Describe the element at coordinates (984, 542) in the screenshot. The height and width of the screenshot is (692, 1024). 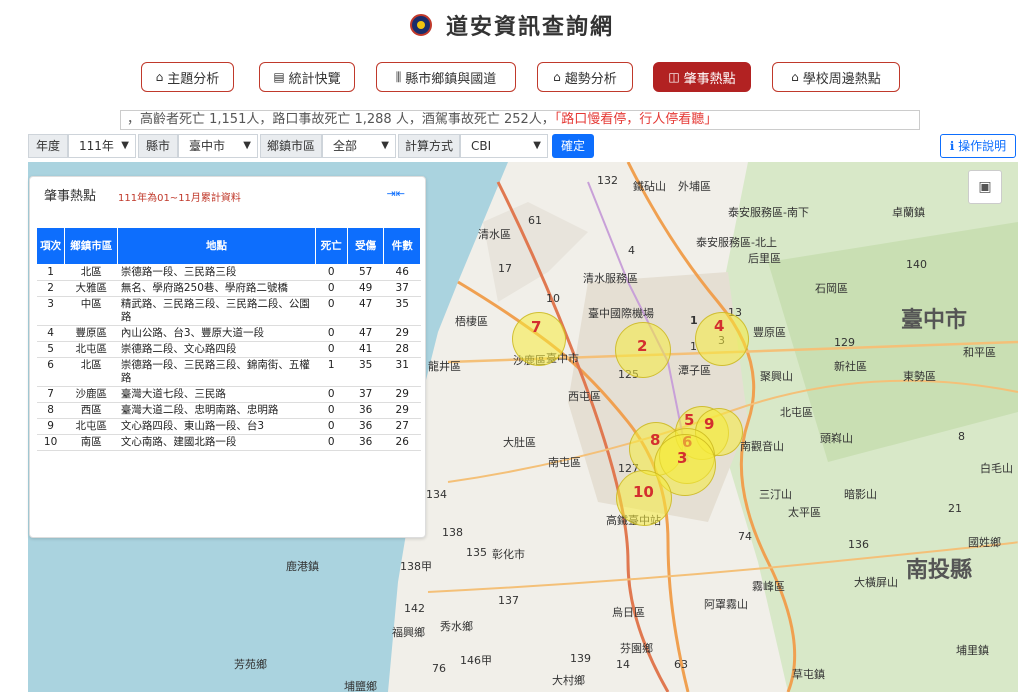
I see `place-label: 國姓鄉` at that location.